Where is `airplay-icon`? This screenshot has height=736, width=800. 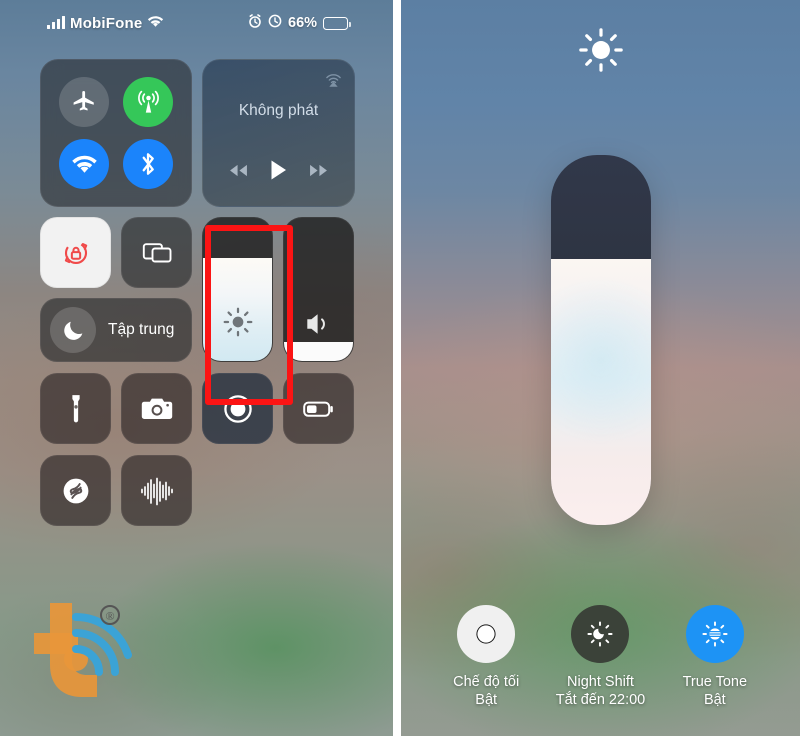
airplay-icon is located at coordinates (333, 82).